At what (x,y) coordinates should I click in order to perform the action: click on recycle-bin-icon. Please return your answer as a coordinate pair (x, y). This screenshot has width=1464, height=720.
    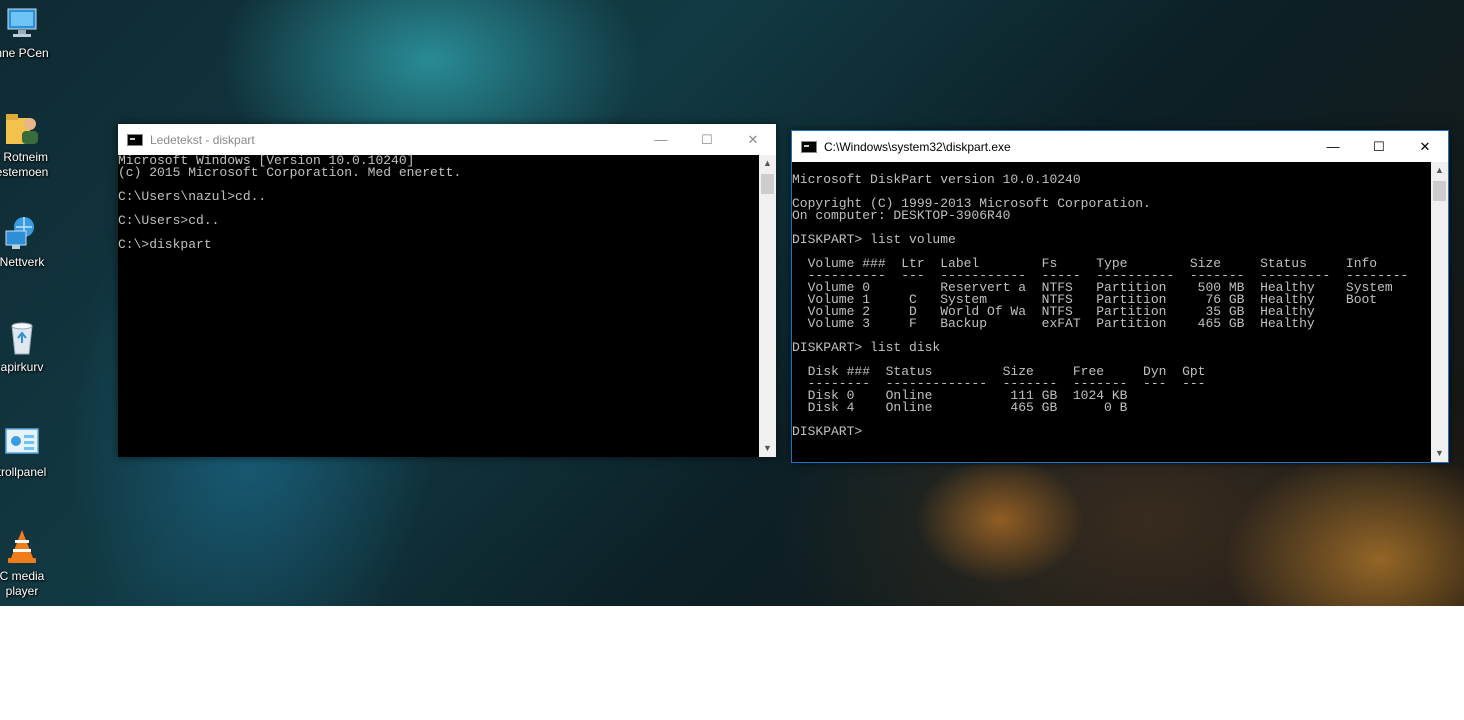
    Looking at the image, I should click on (22, 338).